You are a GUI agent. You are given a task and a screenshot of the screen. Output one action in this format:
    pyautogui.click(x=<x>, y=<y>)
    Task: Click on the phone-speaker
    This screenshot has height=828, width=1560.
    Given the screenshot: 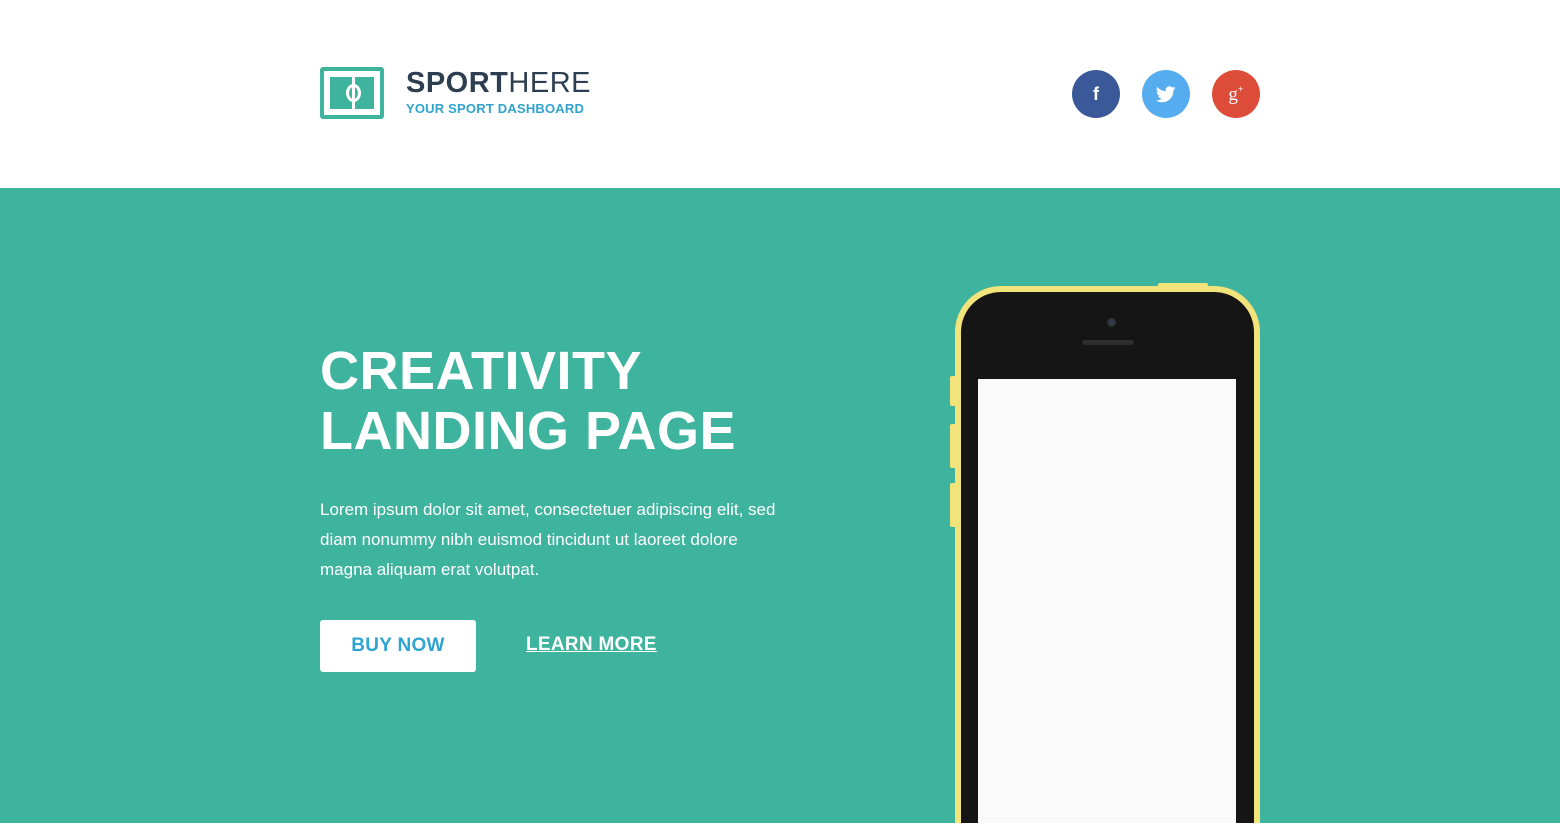 What is the action you would take?
    pyautogui.click(x=1108, y=342)
    